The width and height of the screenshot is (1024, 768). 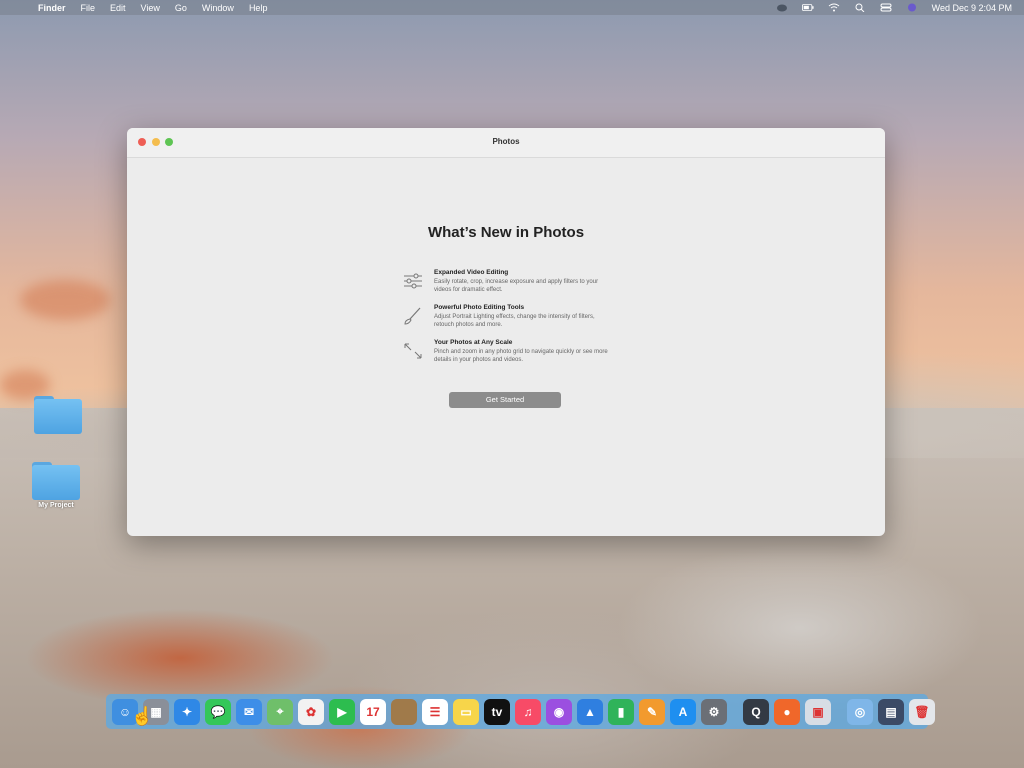 What do you see at coordinates (118, 8) in the screenshot?
I see `menu-edit: Edit` at bounding box center [118, 8].